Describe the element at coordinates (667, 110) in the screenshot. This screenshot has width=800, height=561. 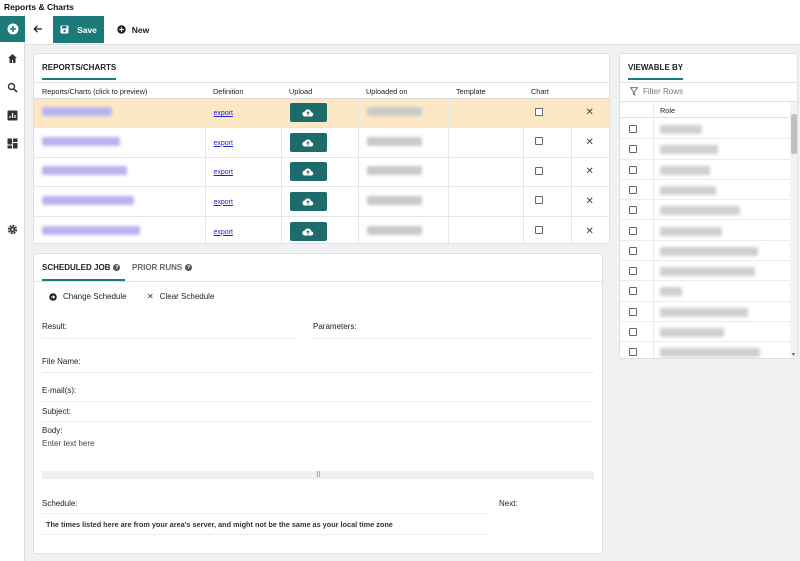
I see `col-header-role: Role` at that location.